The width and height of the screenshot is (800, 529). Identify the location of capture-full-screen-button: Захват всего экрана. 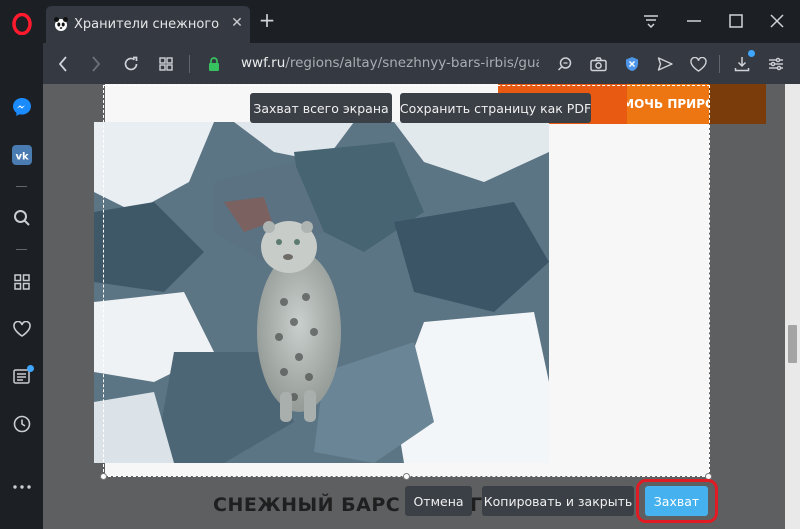
(321, 108).